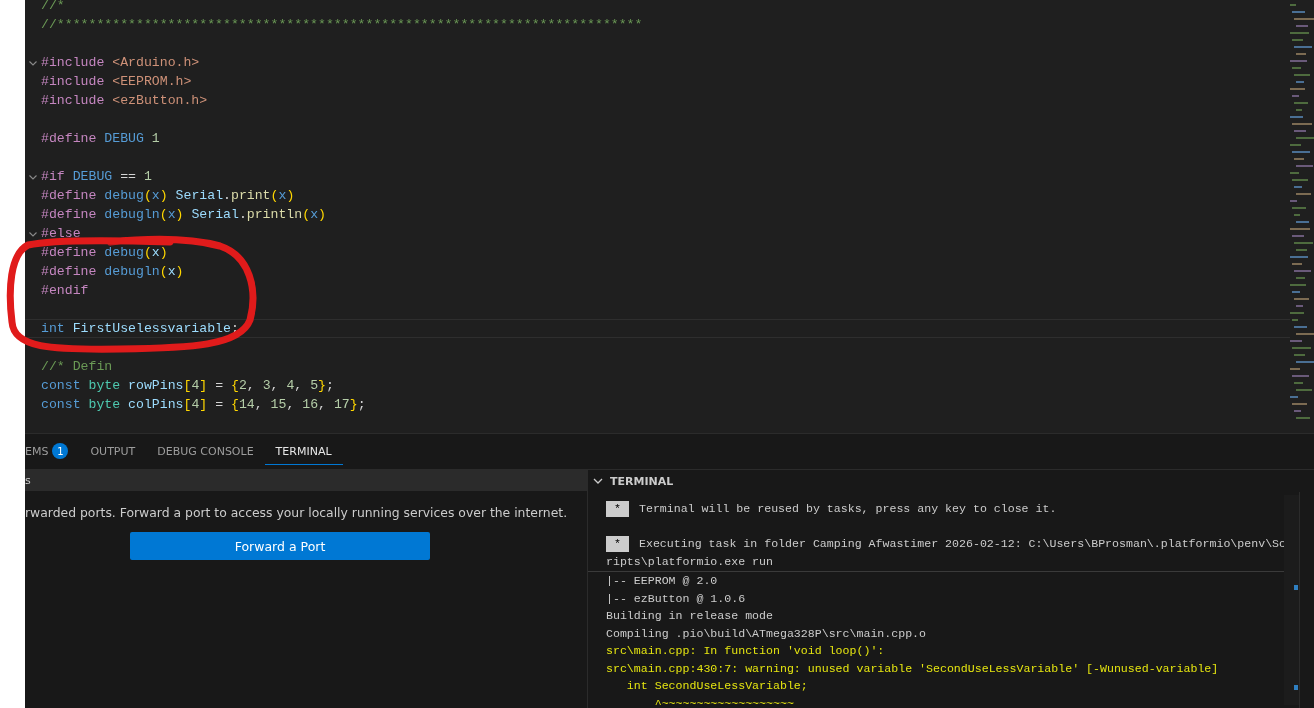 Image resolution: width=1314 pixels, height=708 pixels. Describe the element at coordinates (60, 451) in the screenshot. I see `count-badge: 1` at that location.